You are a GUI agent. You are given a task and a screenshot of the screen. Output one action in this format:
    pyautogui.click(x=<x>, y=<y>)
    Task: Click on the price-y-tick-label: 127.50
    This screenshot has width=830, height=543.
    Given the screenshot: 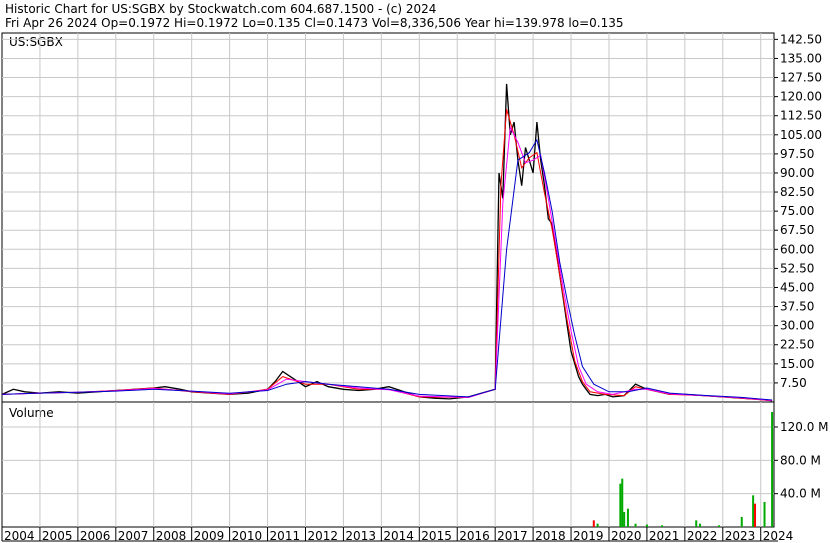 What is the action you would take?
    pyautogui.click(x=801, y=78)
    